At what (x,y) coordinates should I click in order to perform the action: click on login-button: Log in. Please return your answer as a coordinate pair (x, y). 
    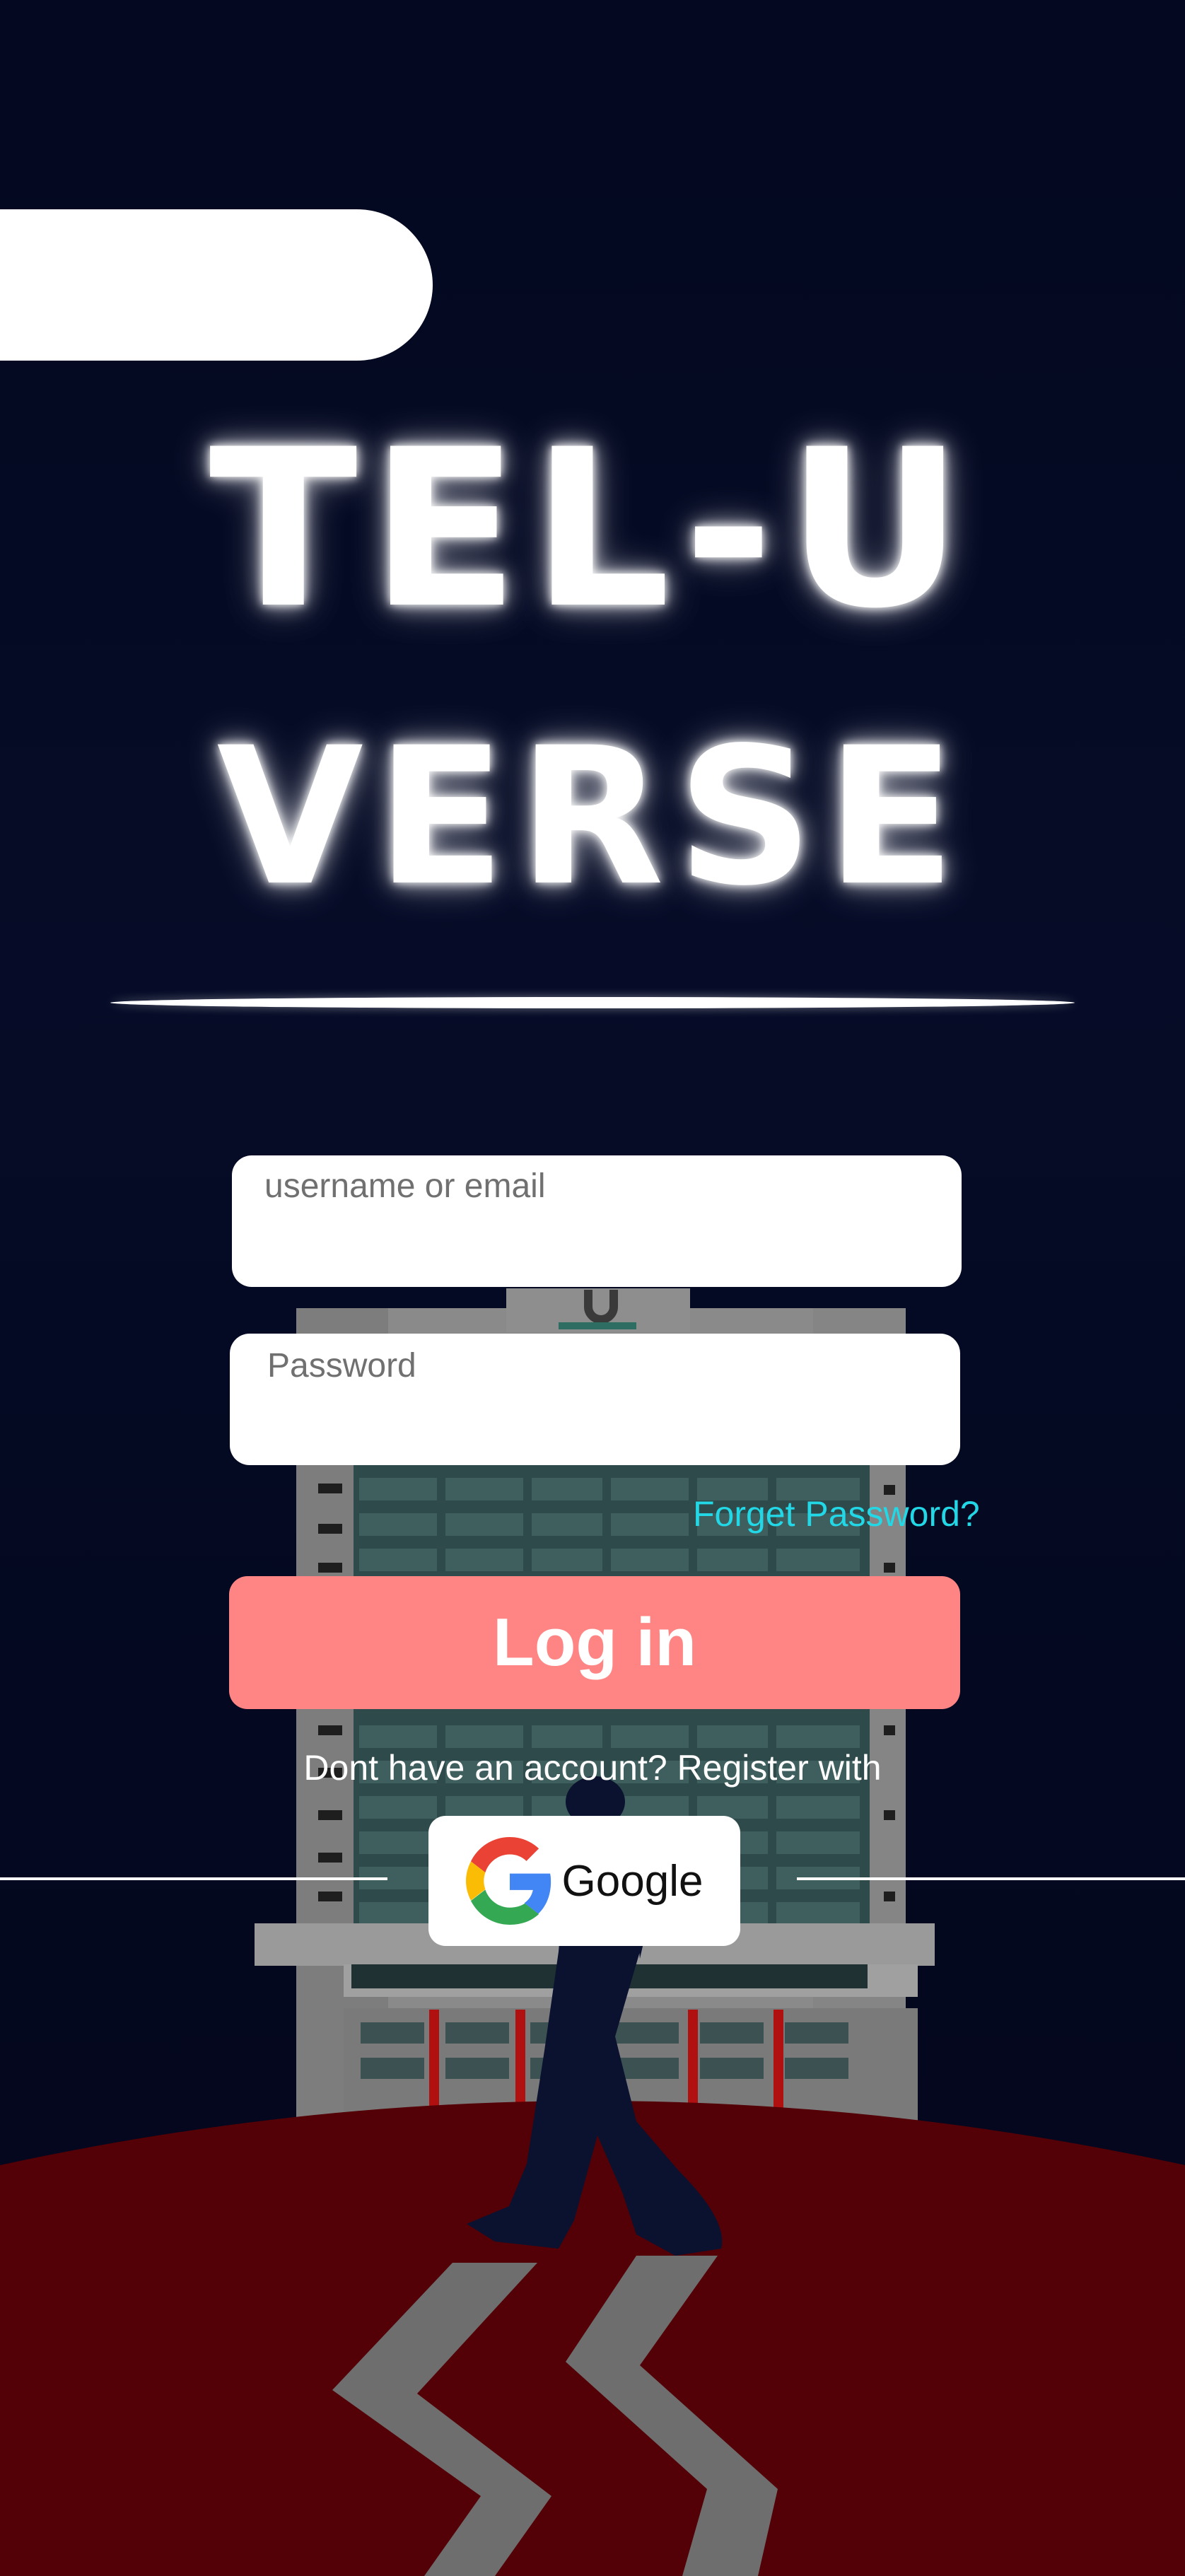
    Looking at the image, I should click on (594, 1642).